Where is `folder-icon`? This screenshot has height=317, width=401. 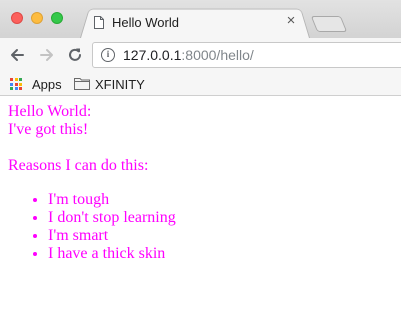 folder-icon is located at coordinates (82, 84).